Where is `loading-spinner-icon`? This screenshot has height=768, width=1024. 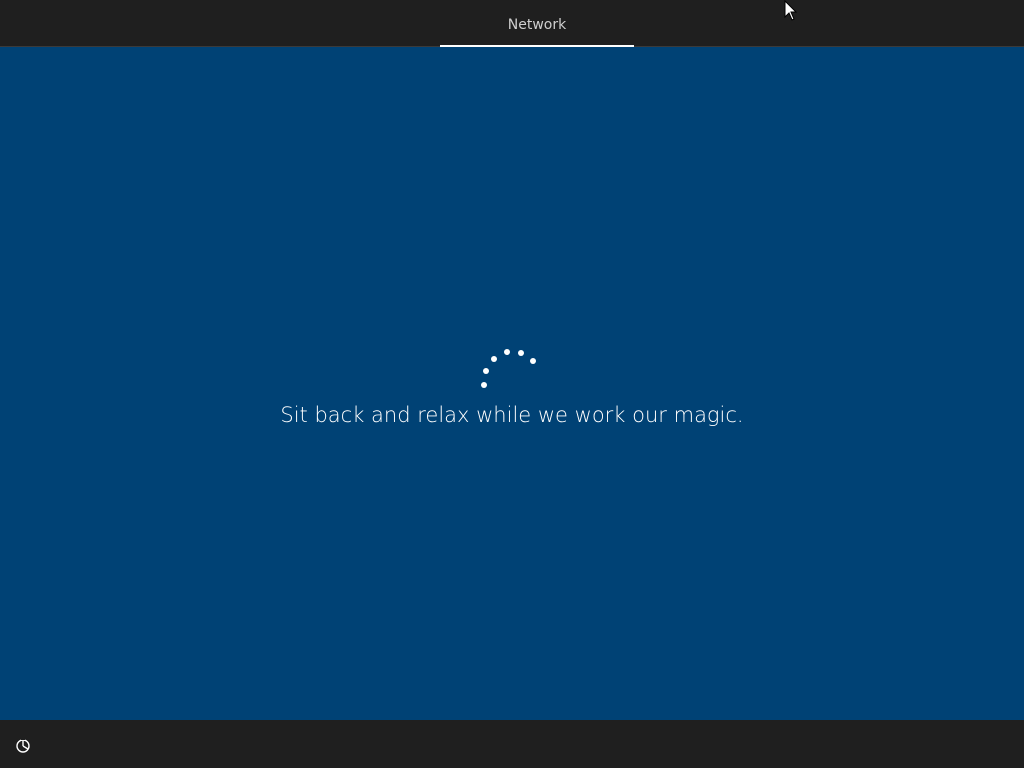 loading-spinner-icon is located at coordinates (508, 368).